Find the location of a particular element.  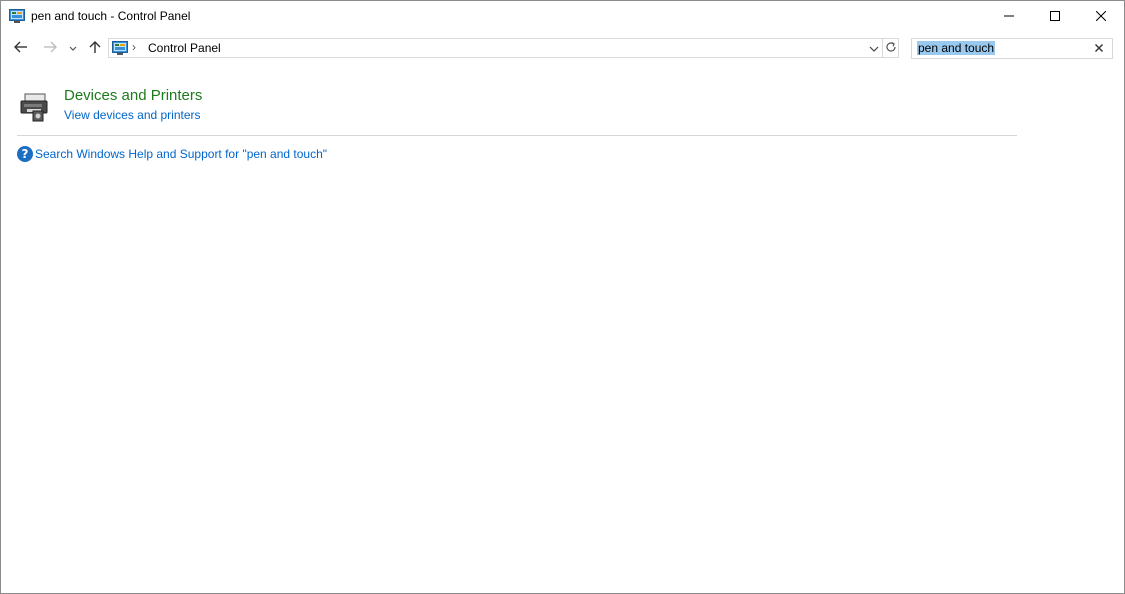

arrow-left-icon is located at coordinates (21, 48).